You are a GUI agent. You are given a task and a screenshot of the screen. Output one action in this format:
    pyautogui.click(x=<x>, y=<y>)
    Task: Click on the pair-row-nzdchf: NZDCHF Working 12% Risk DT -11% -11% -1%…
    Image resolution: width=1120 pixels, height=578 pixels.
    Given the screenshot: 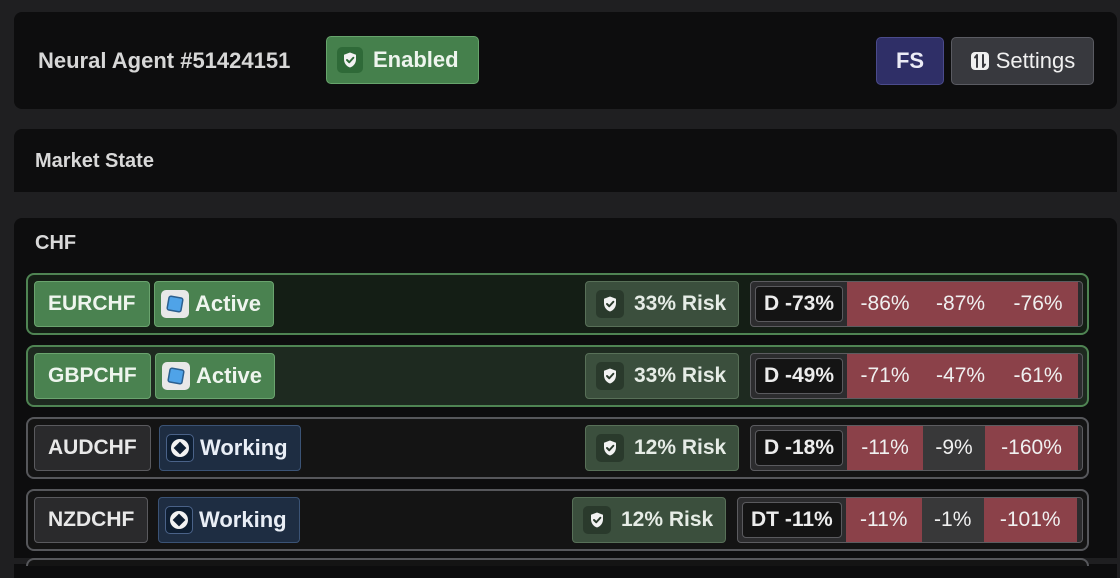 What is the action you would take?
    pyautogui.click(x=557, y=520)
    